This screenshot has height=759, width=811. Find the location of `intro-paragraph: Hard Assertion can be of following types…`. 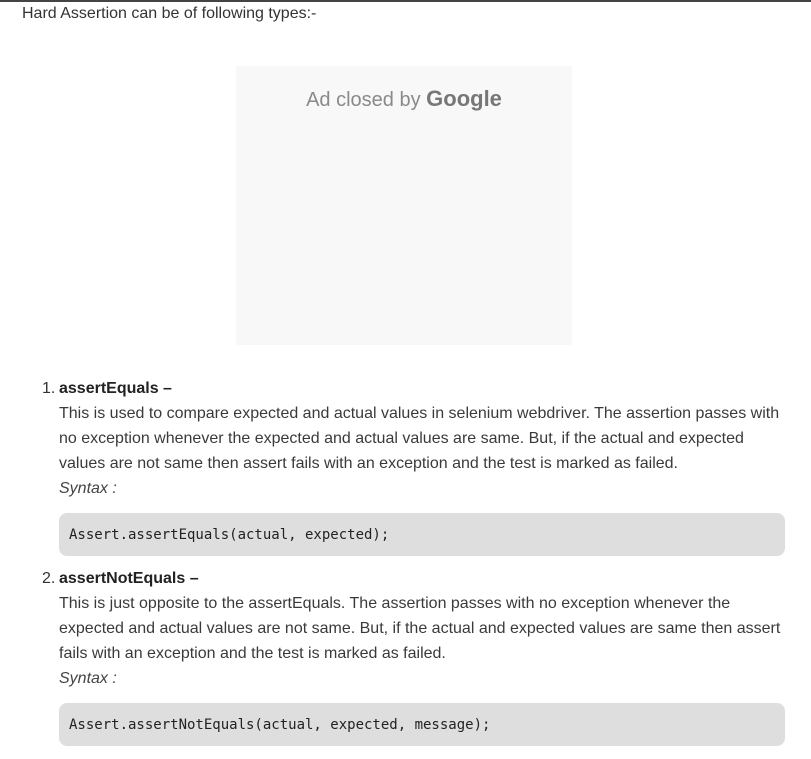

intro-paragraph: Hard Assertion can be of following types… is located at coordinates (169, 13).